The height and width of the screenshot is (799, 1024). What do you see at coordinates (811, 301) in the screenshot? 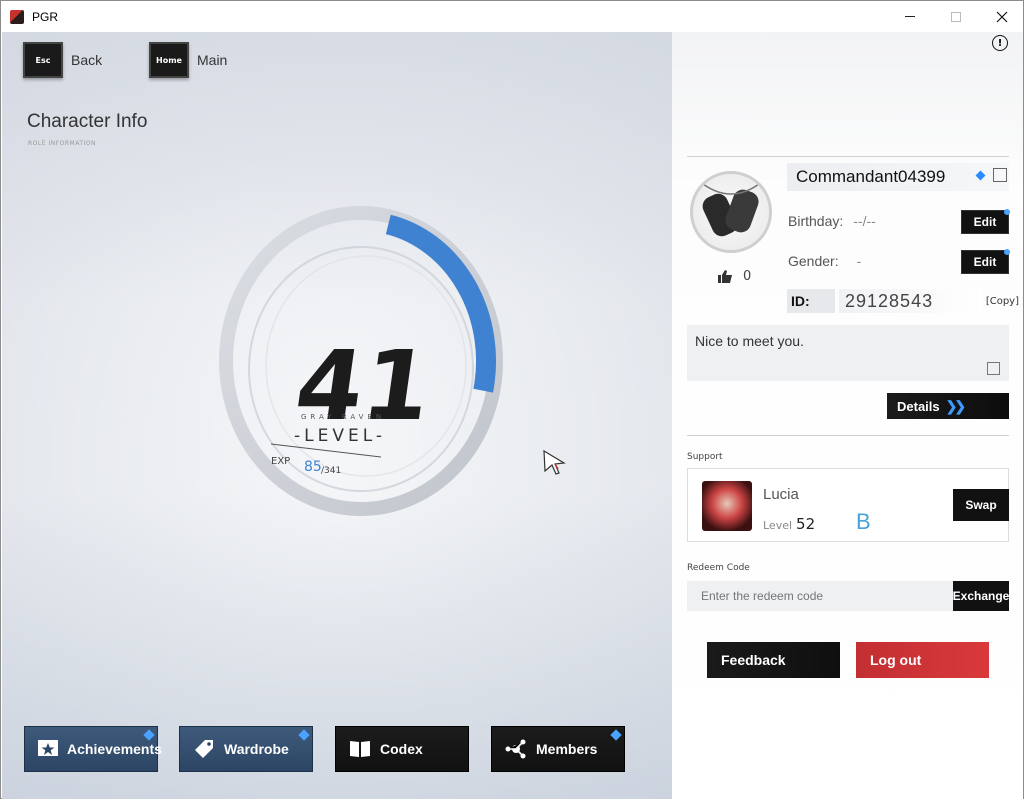
I see `id-label: ID:` at bounding box center [811, 301].